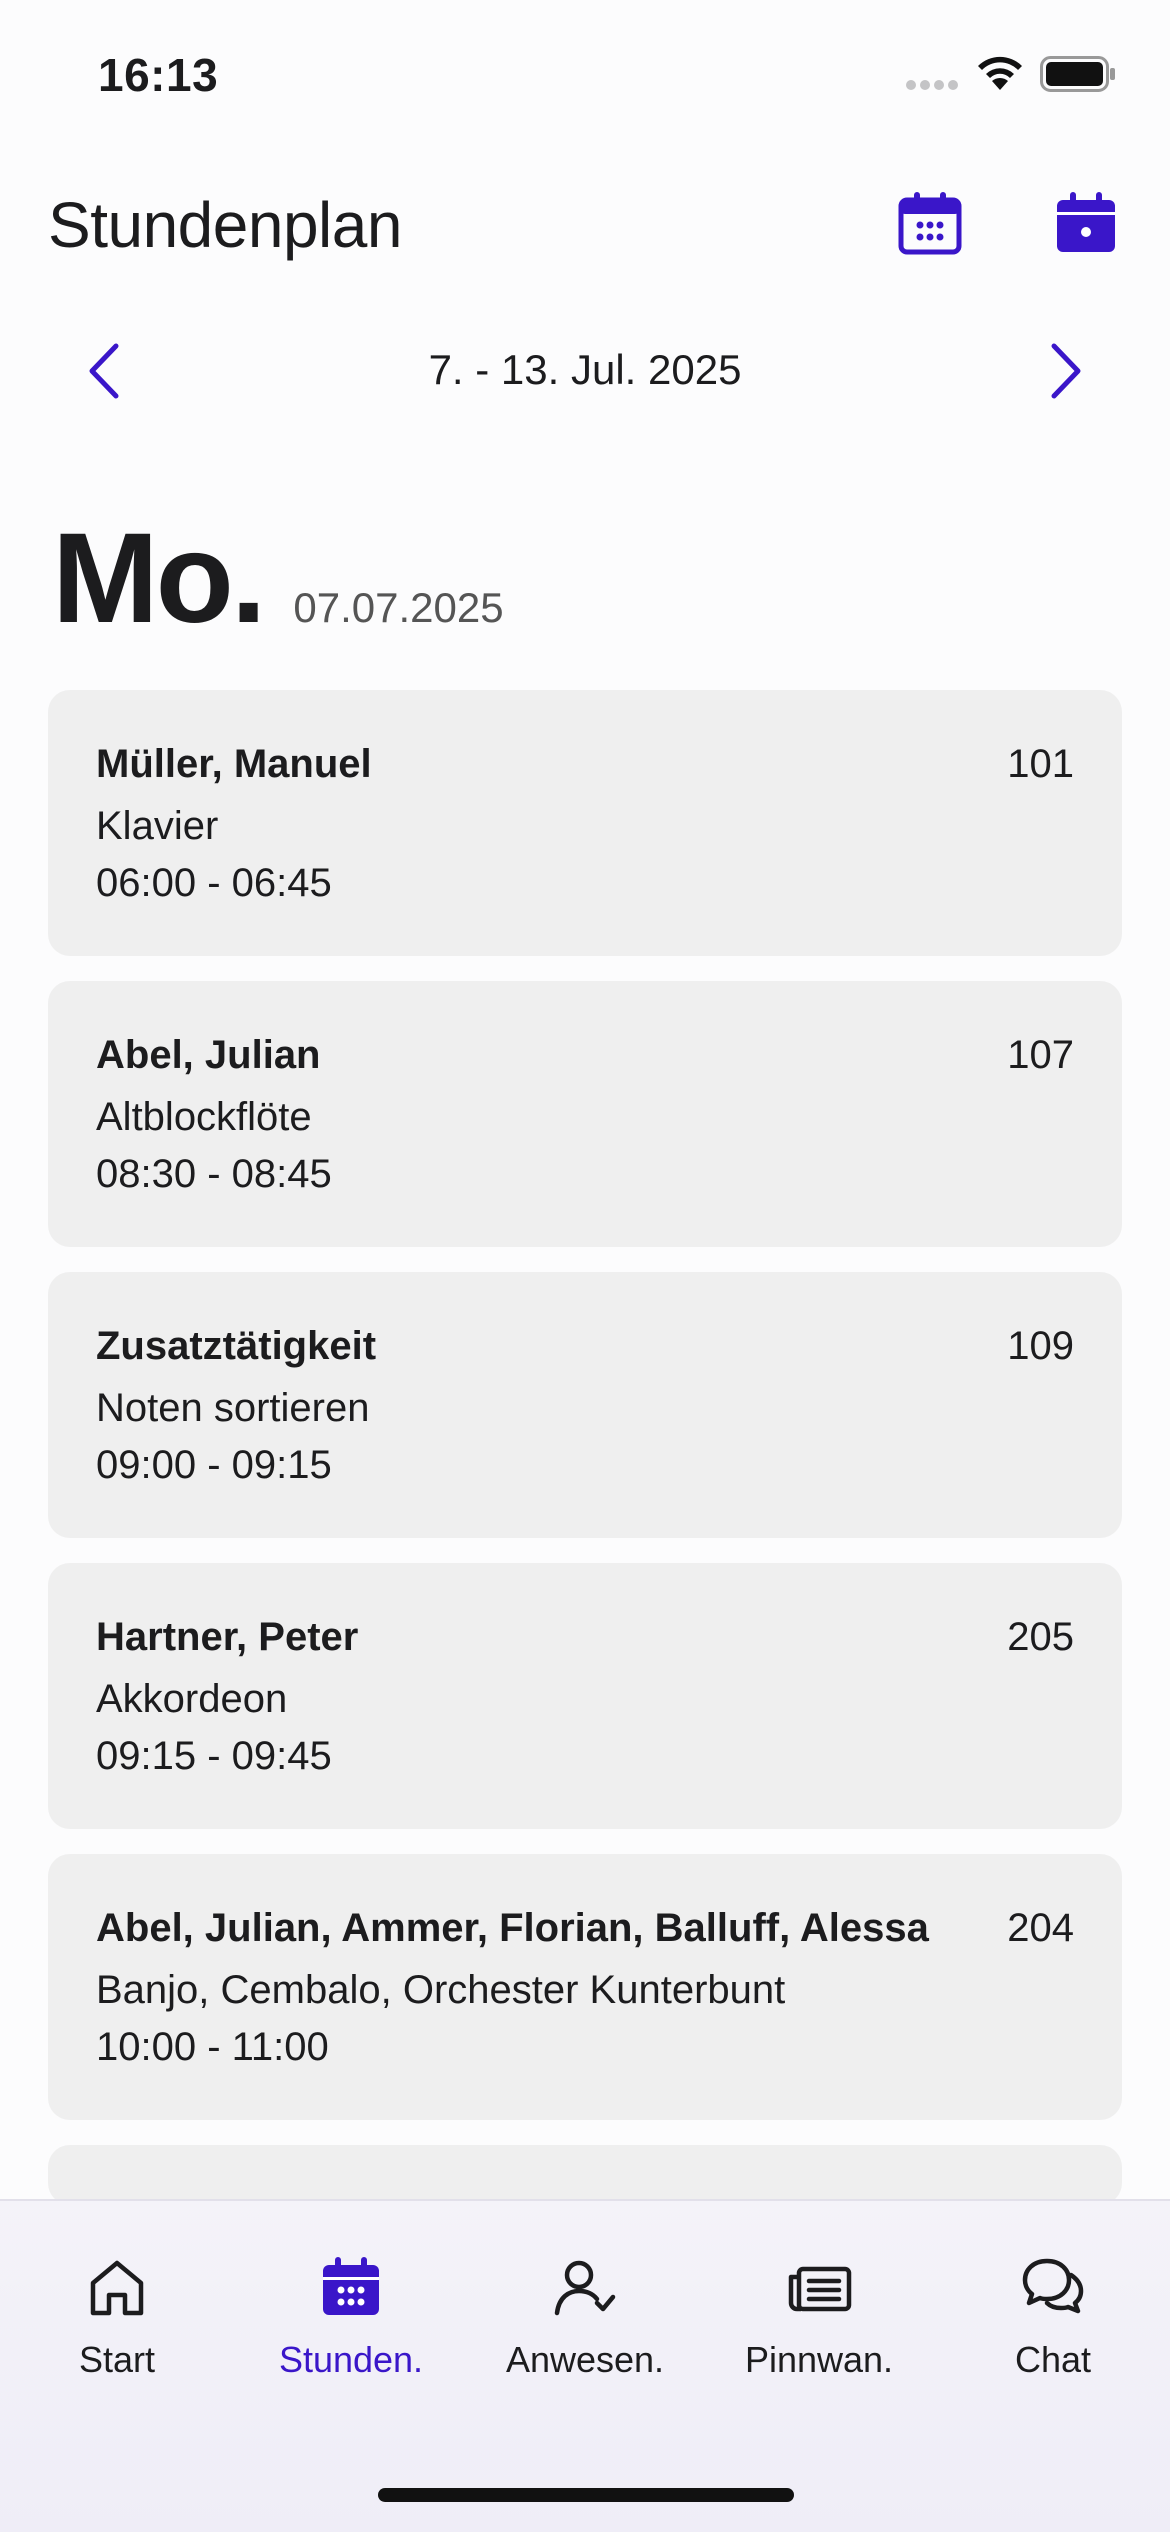 The image size is (1170, 2532). What do you see at coordinates (233, 1408) in the screenshot?
I see `lesson-subject: Noten sortieren` at bounding box center [233, 1408].